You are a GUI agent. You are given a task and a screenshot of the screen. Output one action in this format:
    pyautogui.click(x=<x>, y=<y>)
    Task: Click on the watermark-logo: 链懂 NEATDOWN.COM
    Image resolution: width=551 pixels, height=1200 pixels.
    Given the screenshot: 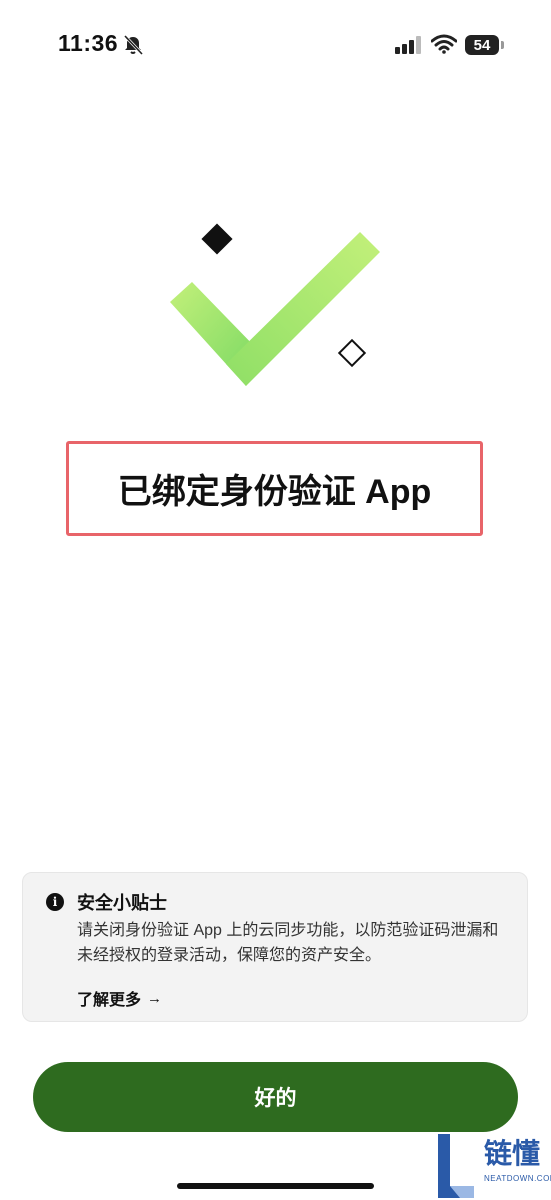 What is the action you would take?
    pyautogui.click(x=491, y=1164)
    